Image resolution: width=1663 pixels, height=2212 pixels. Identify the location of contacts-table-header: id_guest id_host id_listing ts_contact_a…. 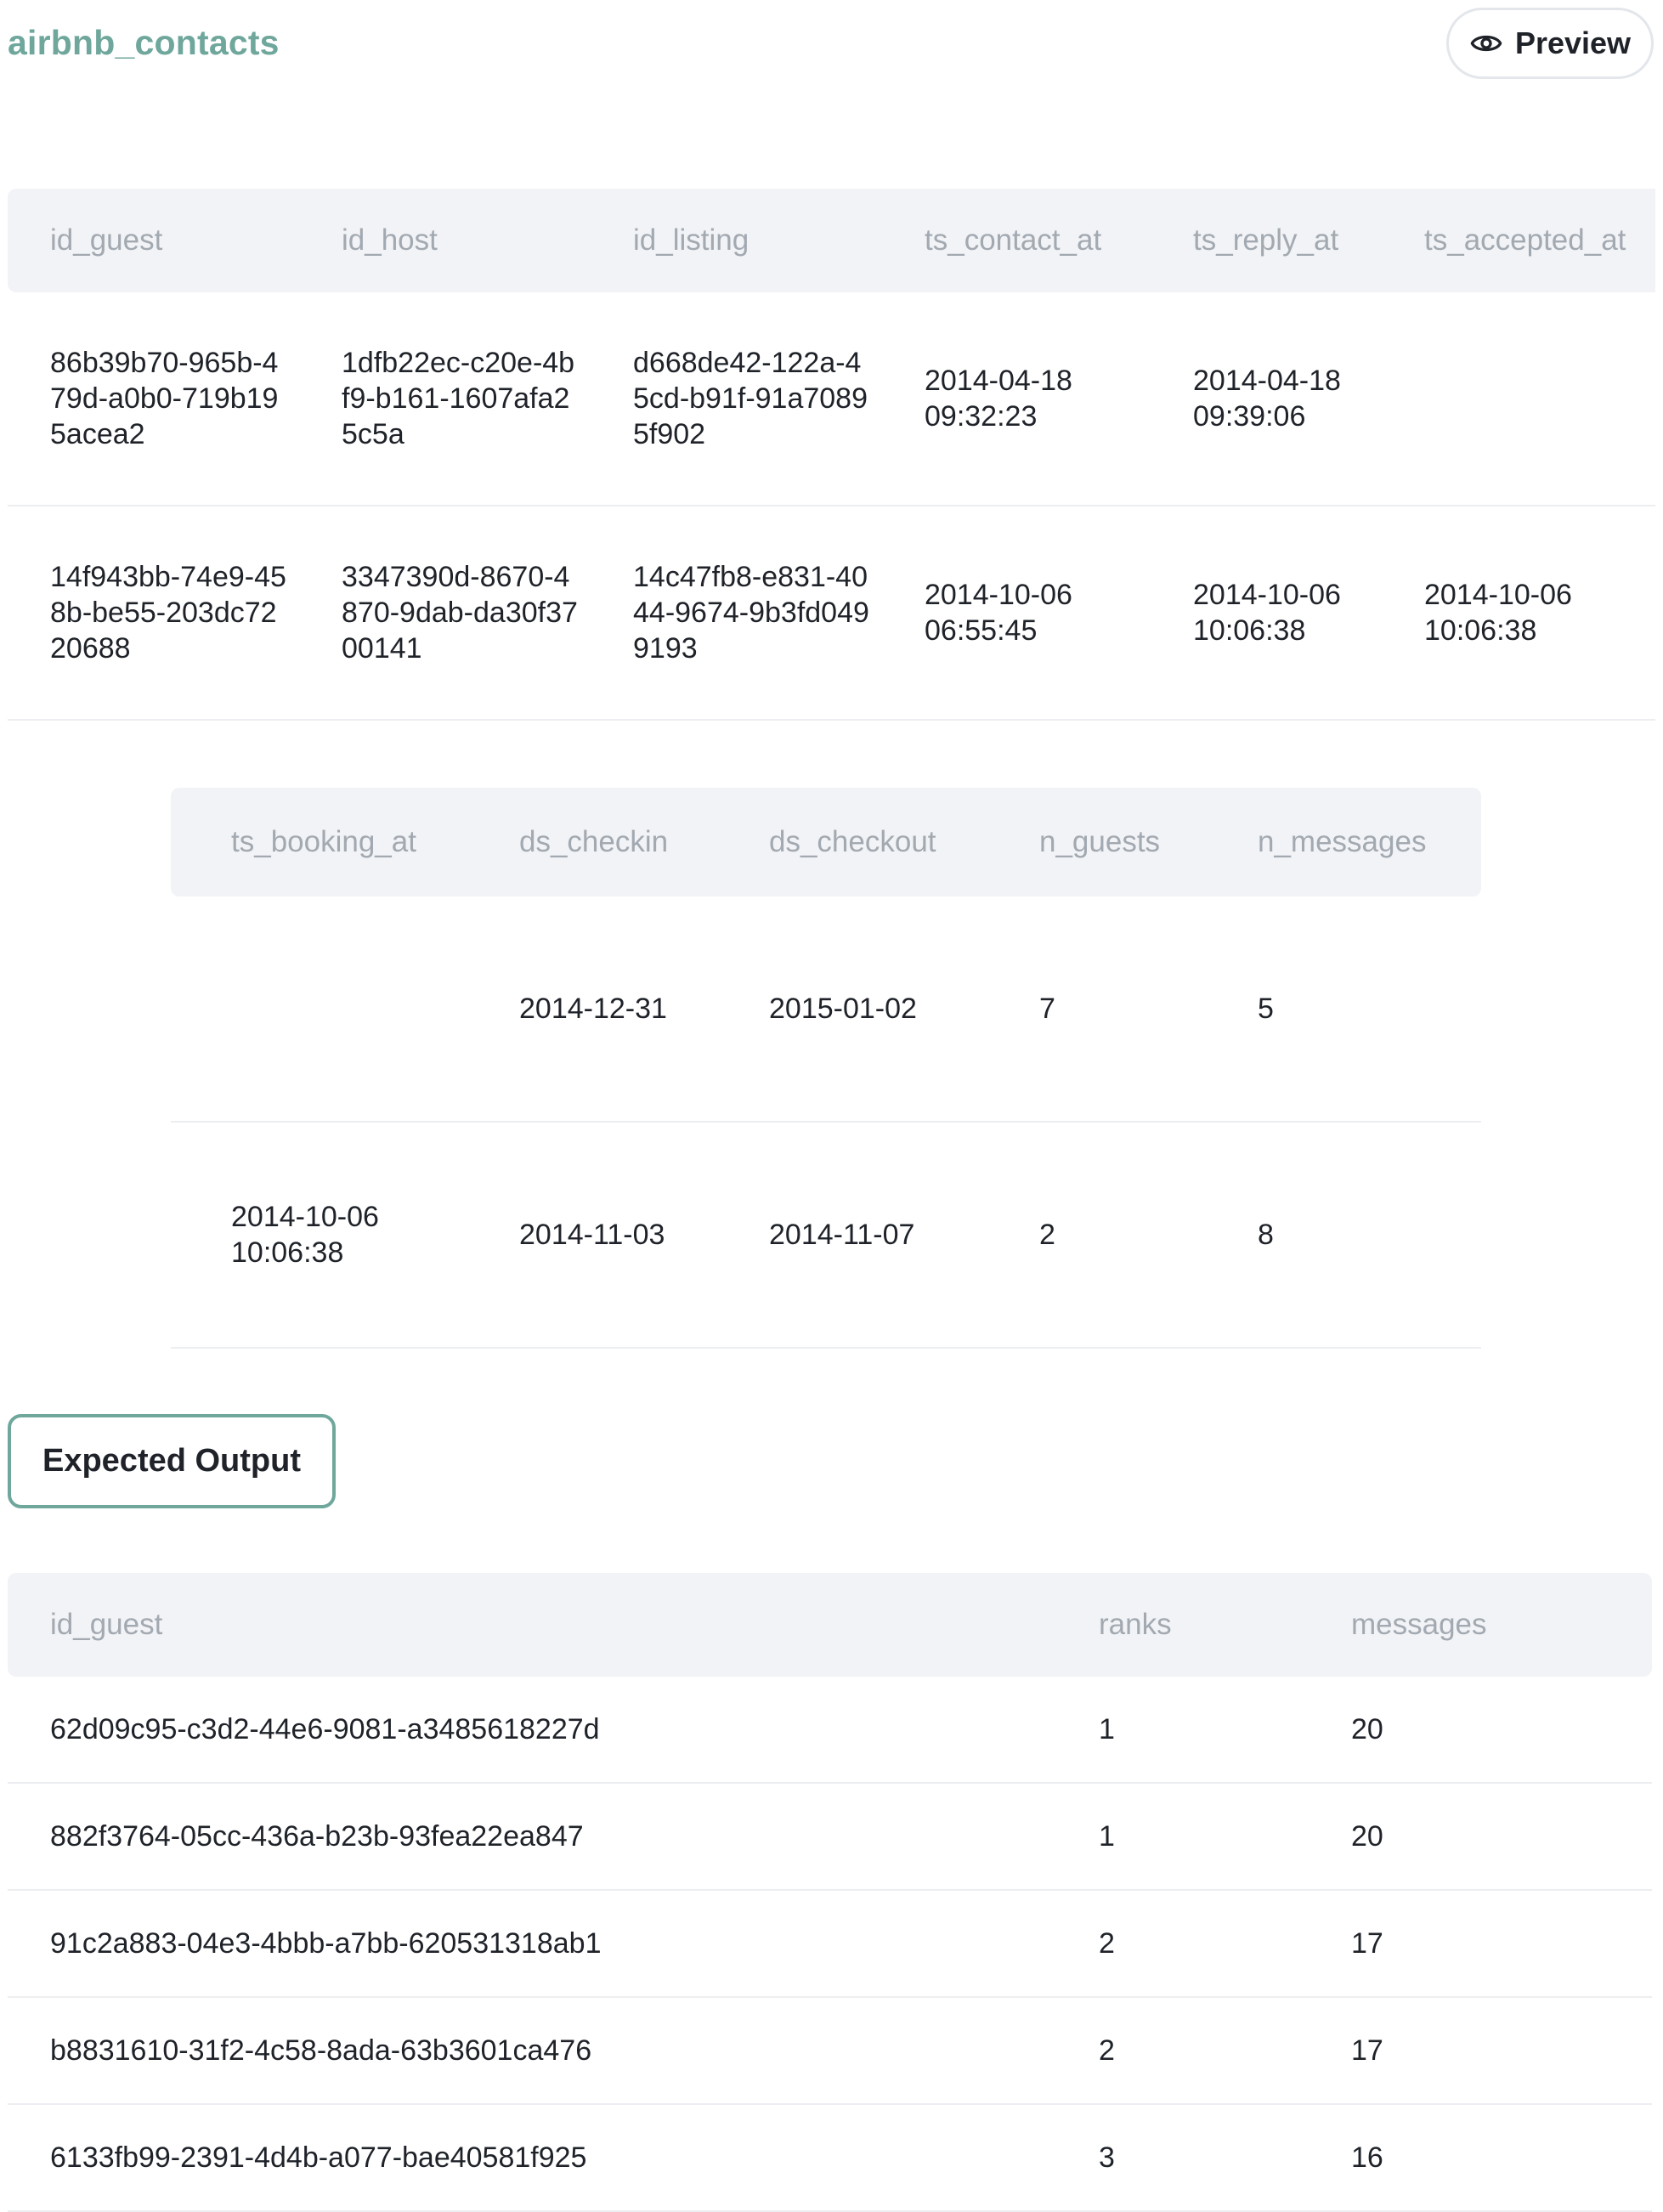
(832, 240).